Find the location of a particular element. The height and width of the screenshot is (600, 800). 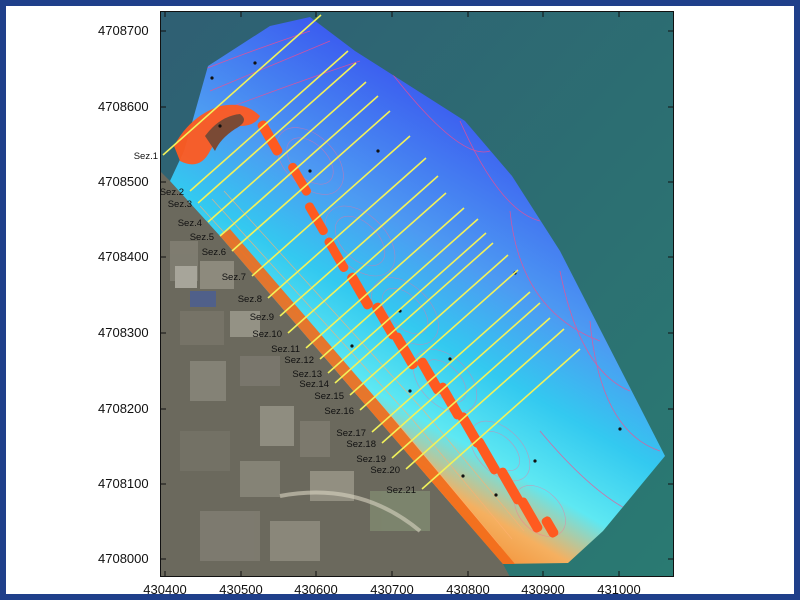

section-label: Sez.18 is located at coordinates (361, 444).